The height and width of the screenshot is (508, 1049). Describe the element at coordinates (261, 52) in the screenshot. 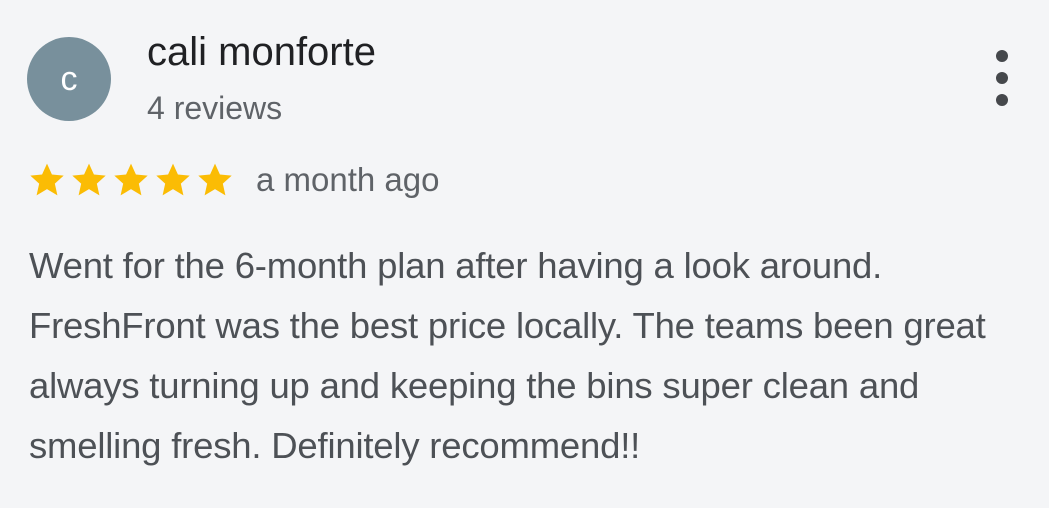

I see `author-name: cali monforte` at that location.